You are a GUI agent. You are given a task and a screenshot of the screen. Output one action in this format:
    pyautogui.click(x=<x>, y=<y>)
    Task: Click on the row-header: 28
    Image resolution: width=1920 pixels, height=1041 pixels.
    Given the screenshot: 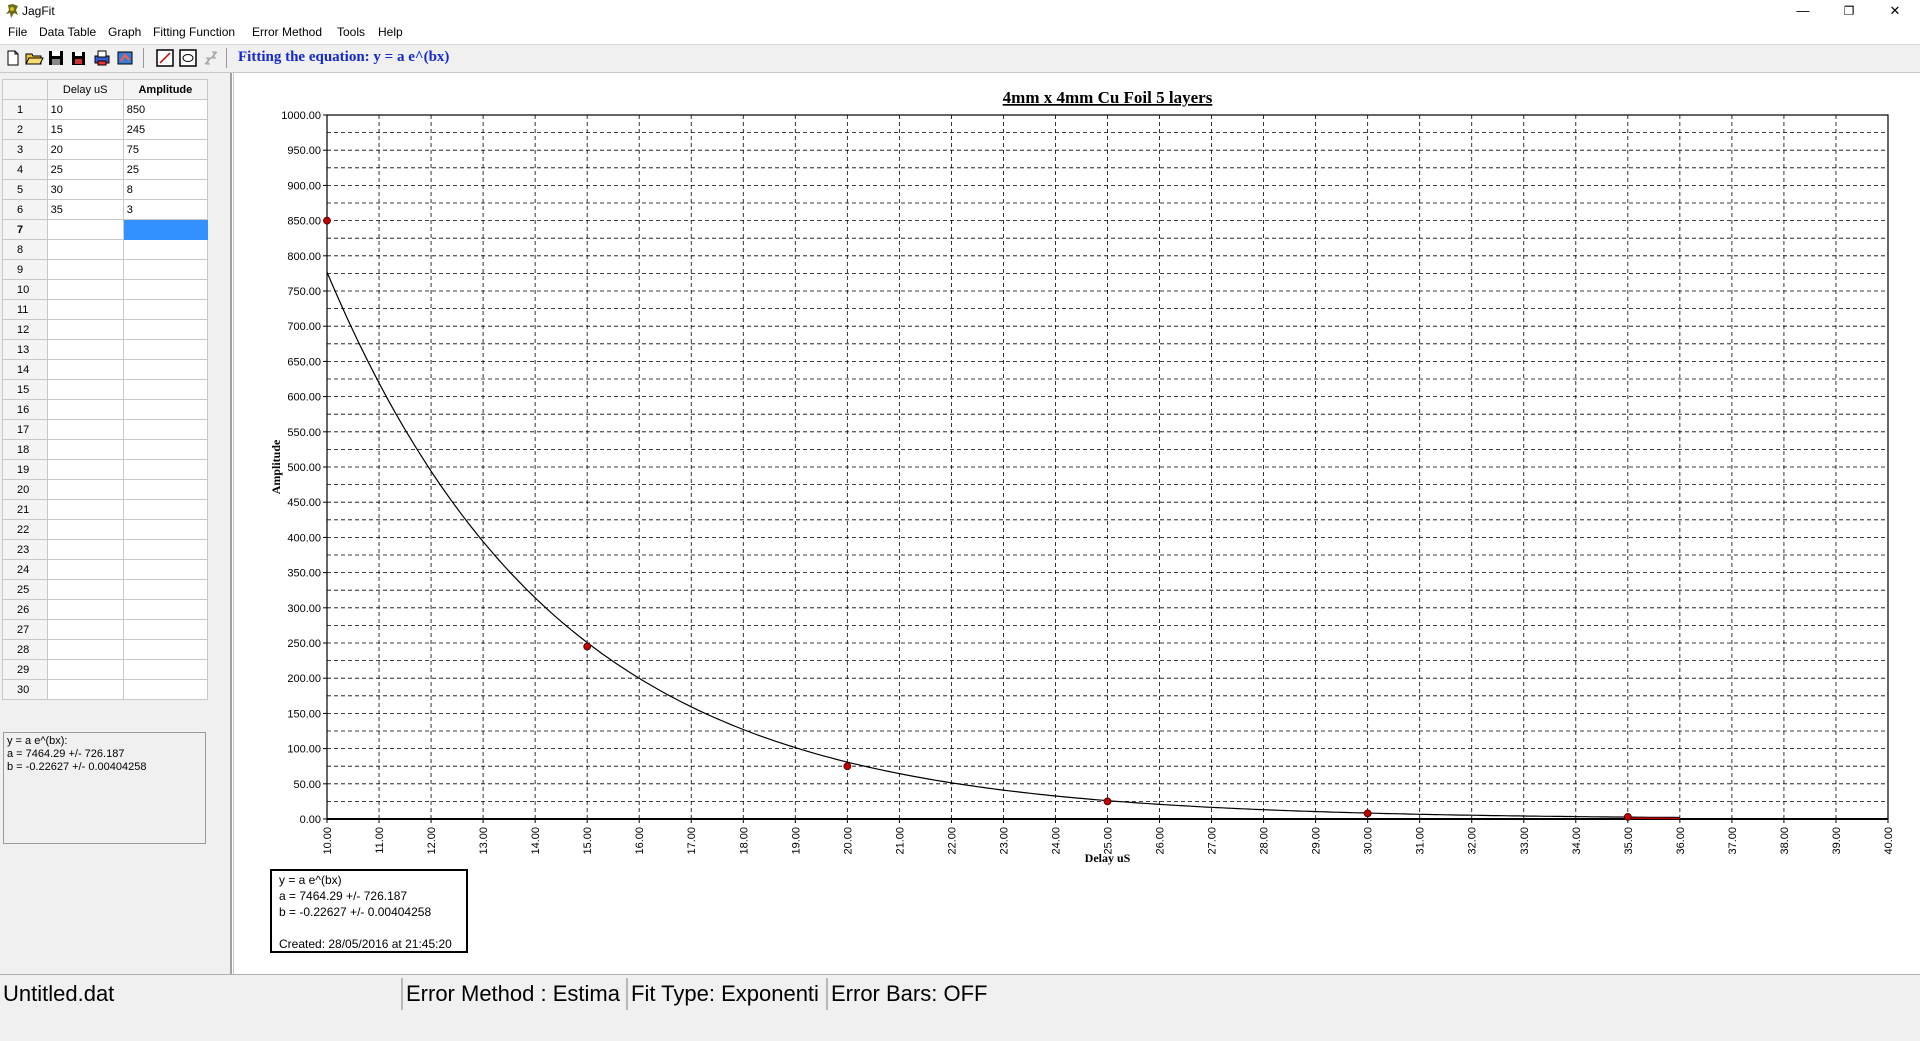 What is the action you would take?
    pyautogui.click(x=25, y=650)
    